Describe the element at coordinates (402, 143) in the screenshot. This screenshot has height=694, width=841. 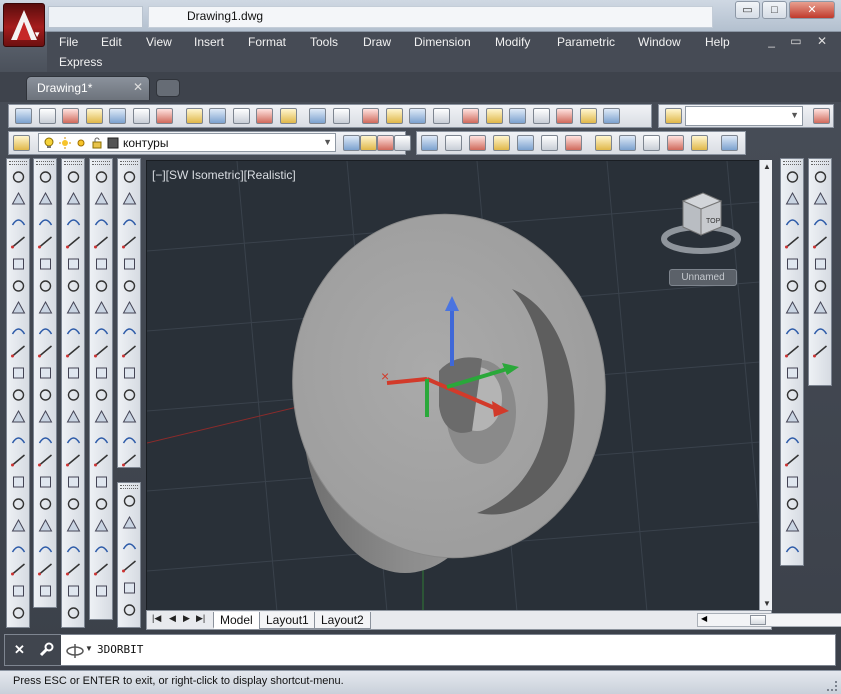
I see `layer-walk-icon` at that location.